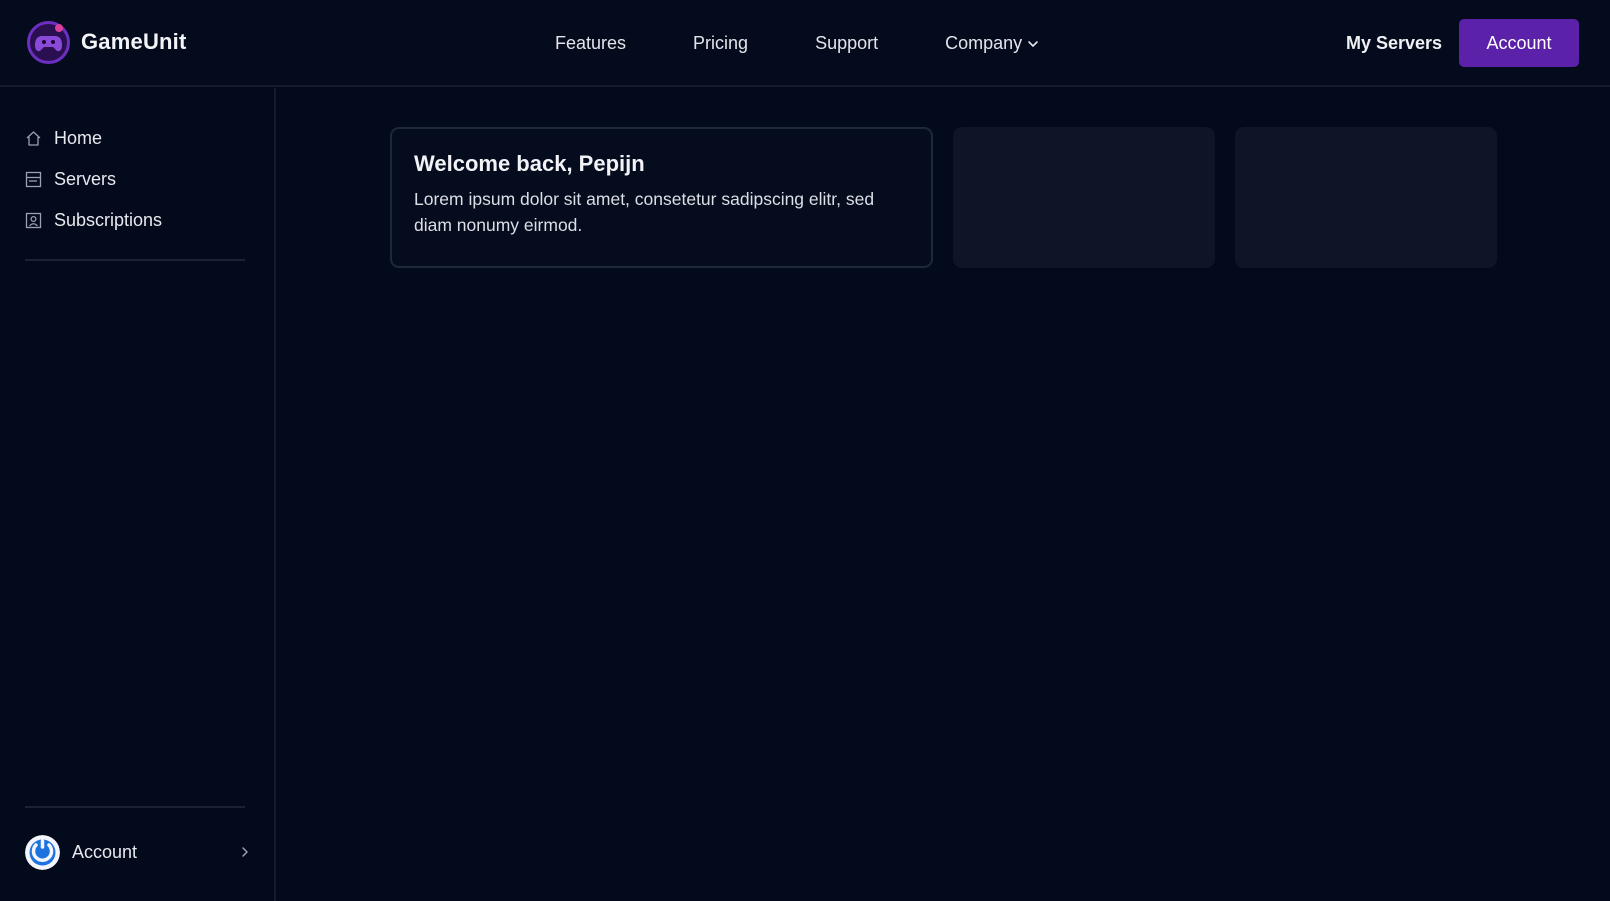 This screenshot has height=901, width=1610. What do you see at coordinates (78, 138) in the screenshot?
I see `sidebar-item-label: Home` at bounding box center [78, 138].